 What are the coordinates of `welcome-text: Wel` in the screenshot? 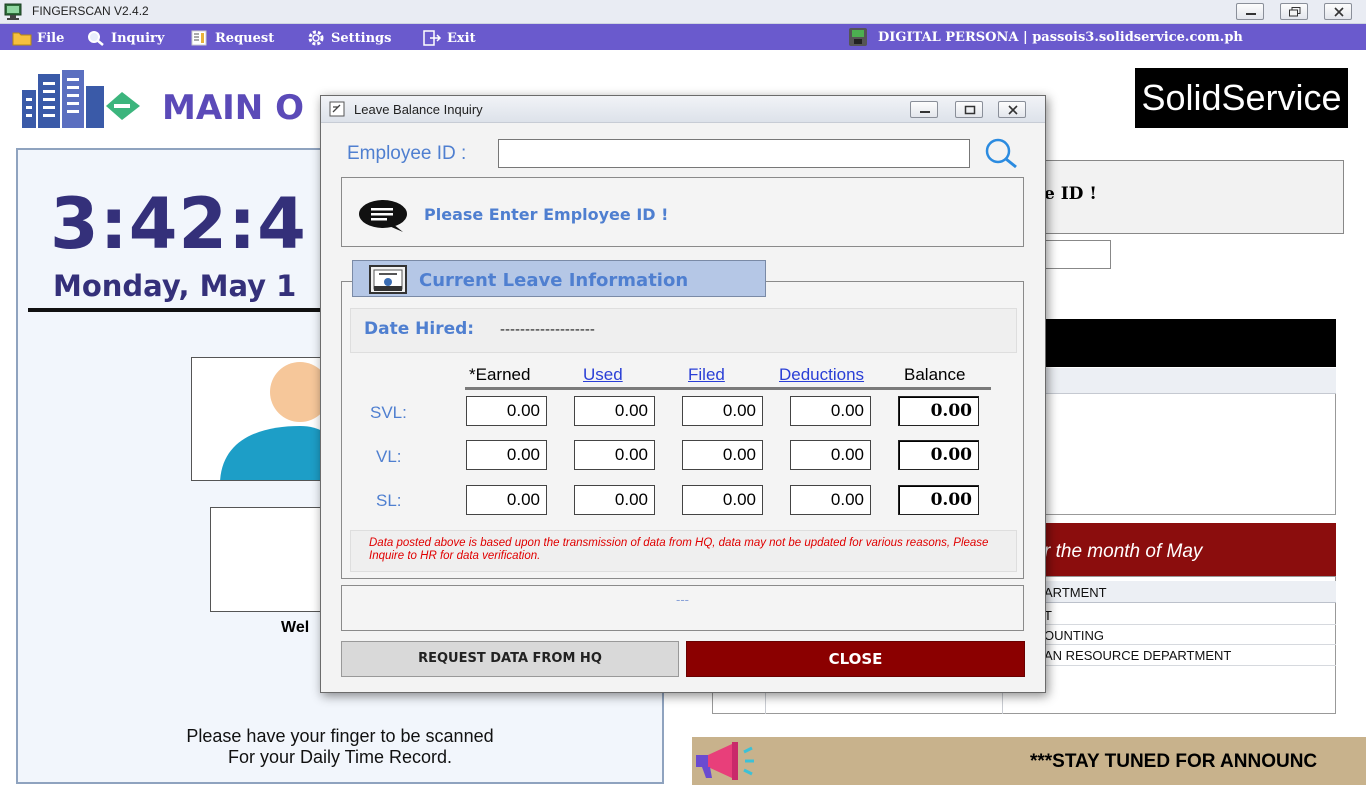 It's located at (295, 627).